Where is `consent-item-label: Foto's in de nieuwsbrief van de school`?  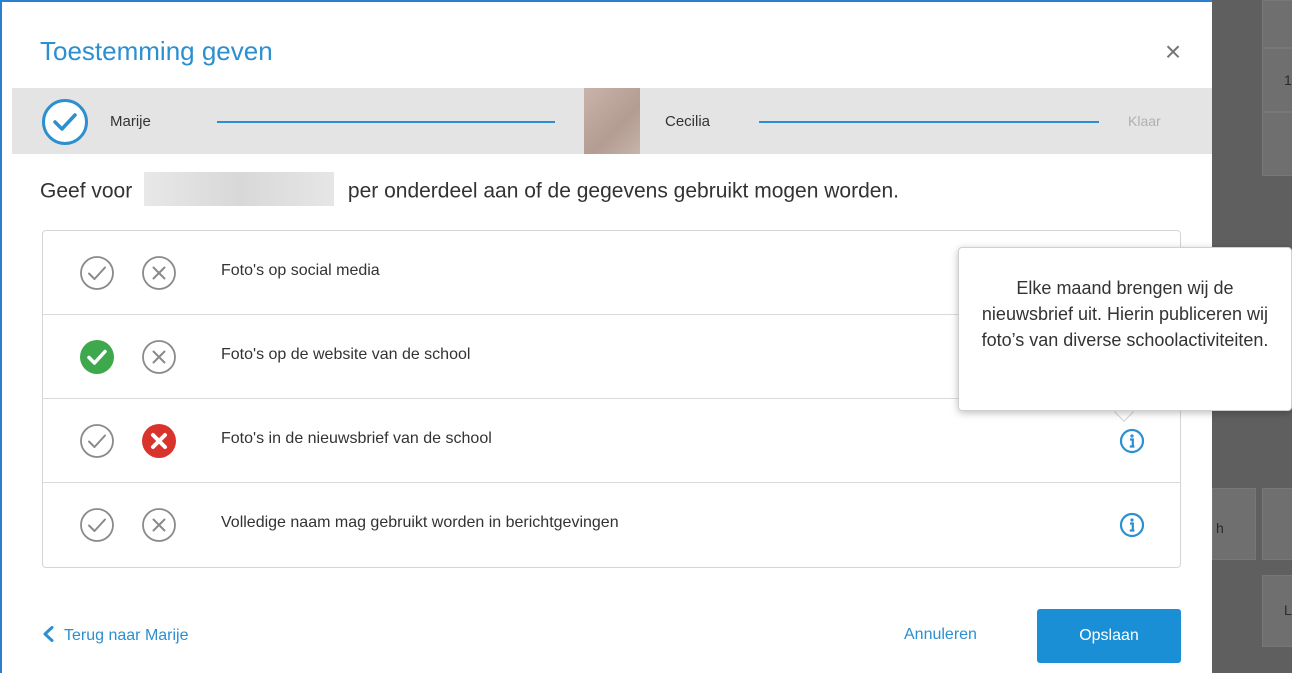
consent-item-label: Foto's in de nieuwsbrief van de school is located at coordinates (356, 438).